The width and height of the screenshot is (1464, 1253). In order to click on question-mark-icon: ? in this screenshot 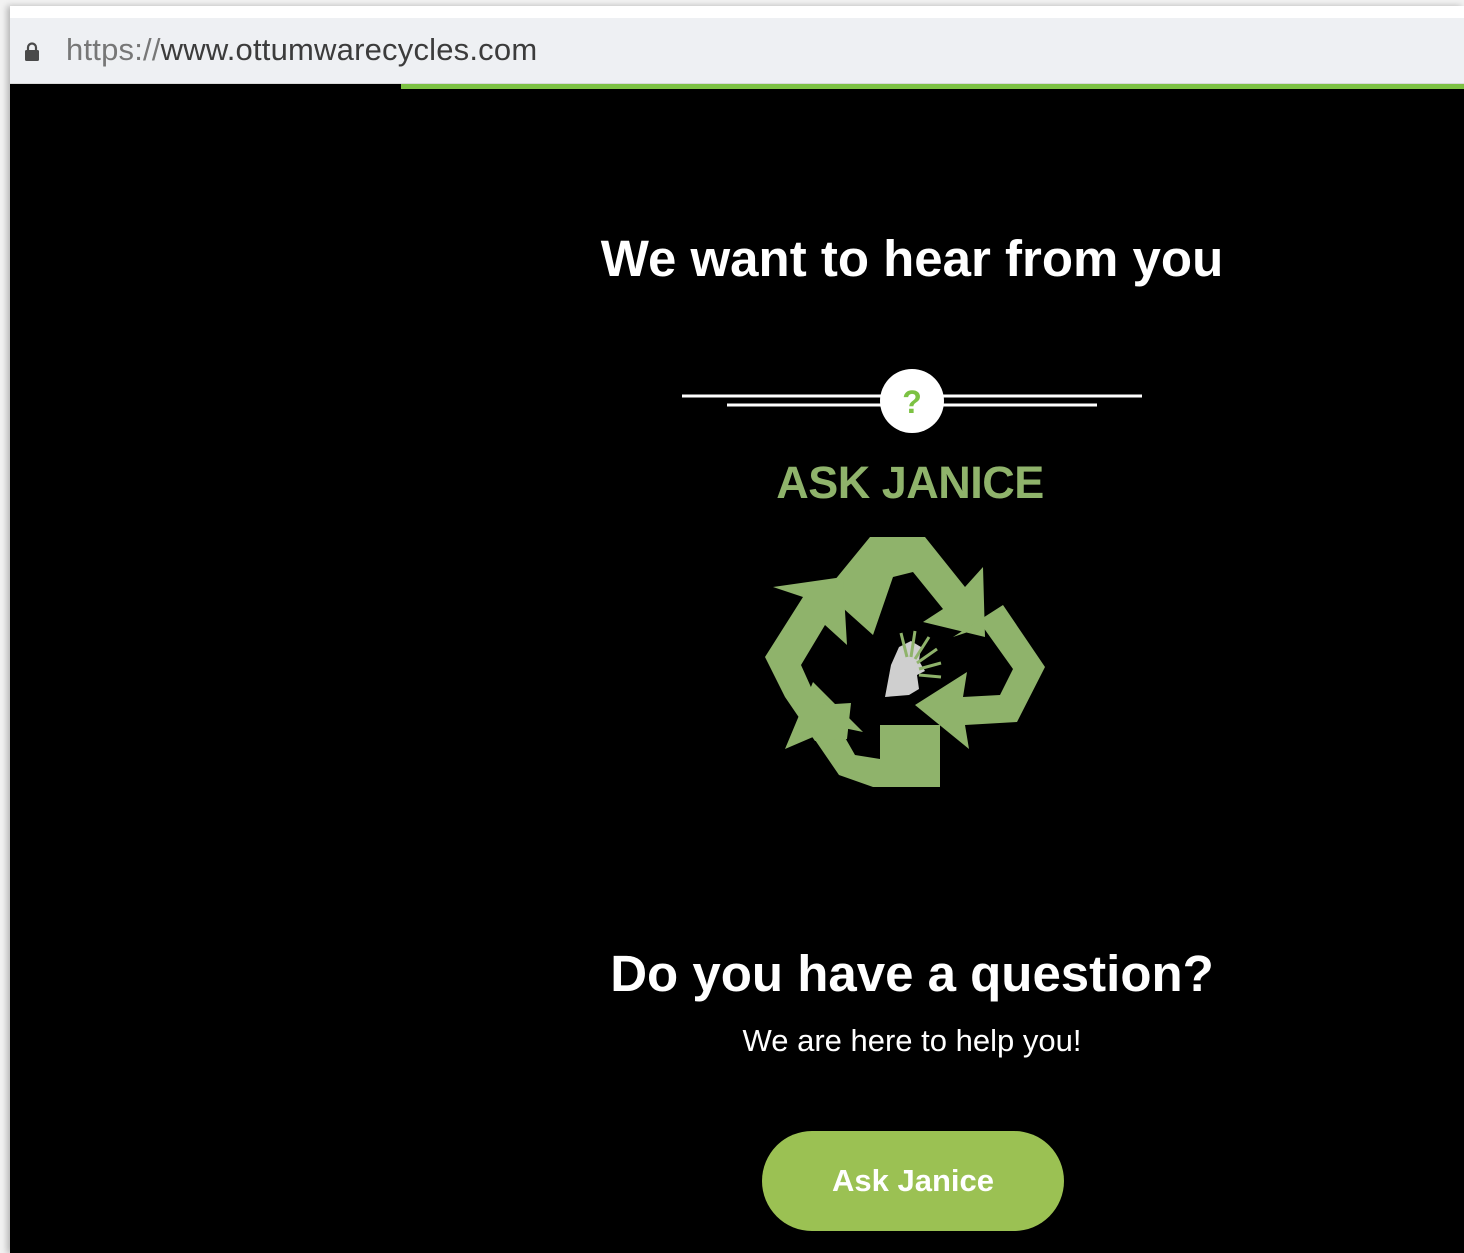, I will do `click(912, 402)`.